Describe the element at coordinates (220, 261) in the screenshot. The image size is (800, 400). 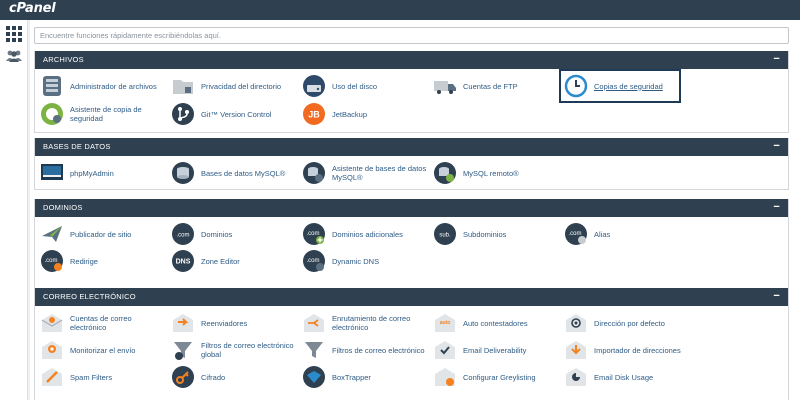
I see `item-label: Zone Editor` at that location.